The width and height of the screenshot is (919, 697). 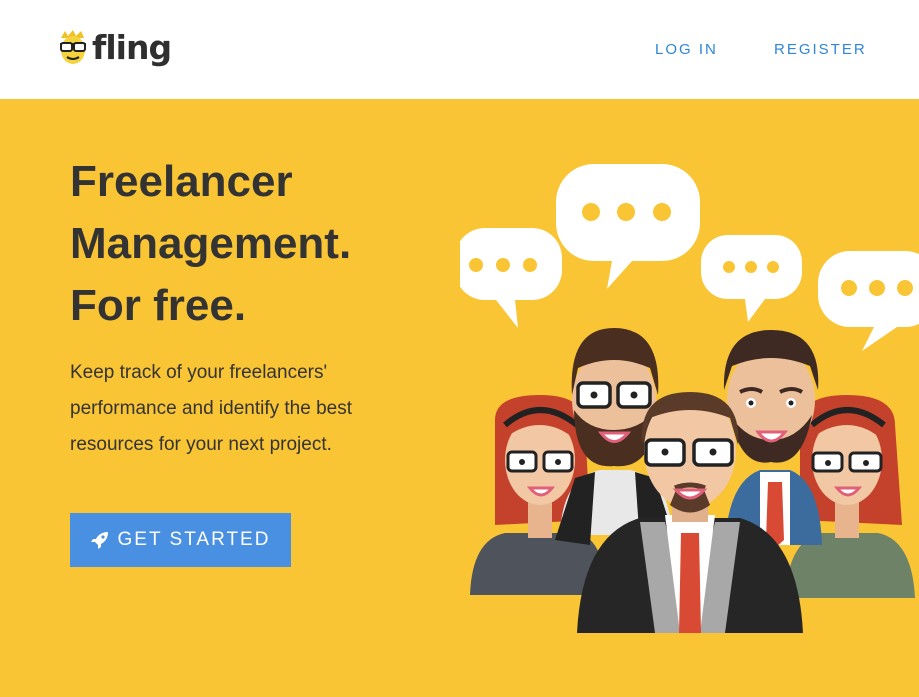 What do you see at coordinates (99, 540) in the screenshot?
I see `rocket-icon` at bounding box center [99, 540].